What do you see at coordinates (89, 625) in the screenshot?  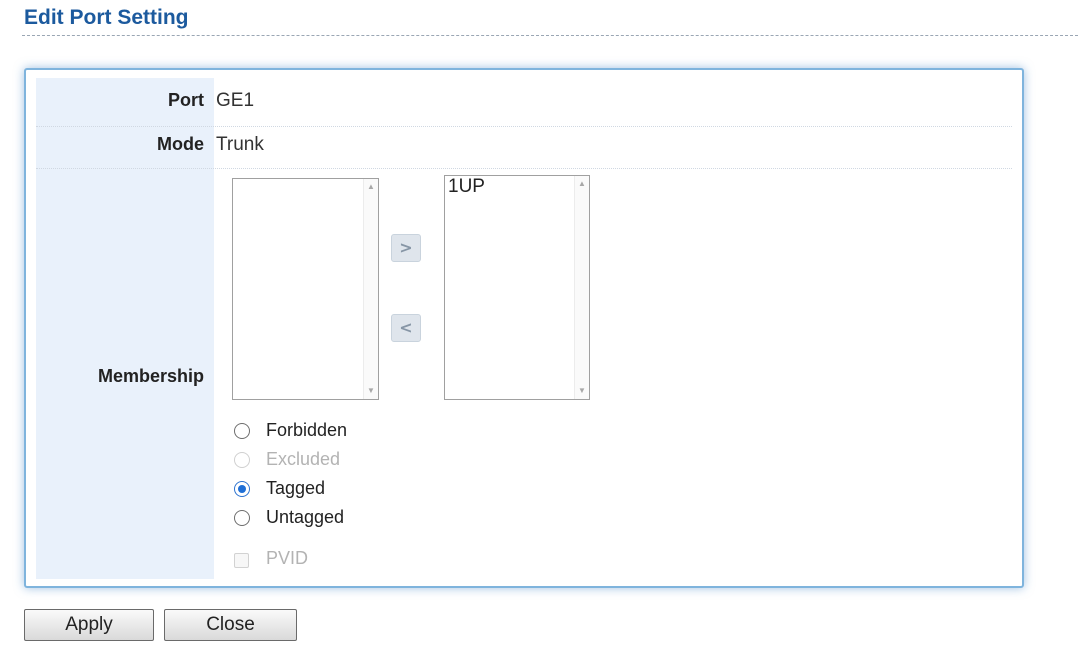 I see `apply-button: Apply` at bounding box center [89, 625].